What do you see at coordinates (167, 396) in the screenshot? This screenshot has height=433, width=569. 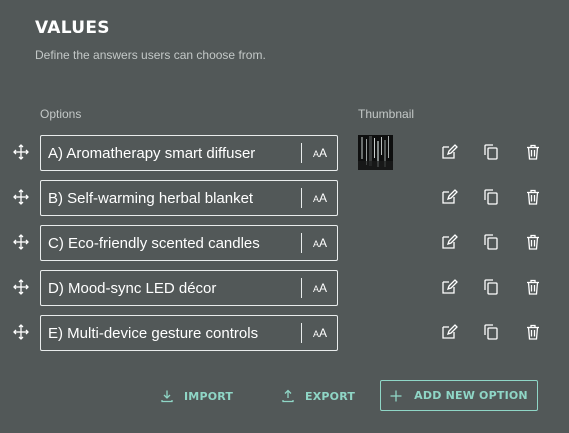 I see `download-icon` at bounding box center [167, 396].